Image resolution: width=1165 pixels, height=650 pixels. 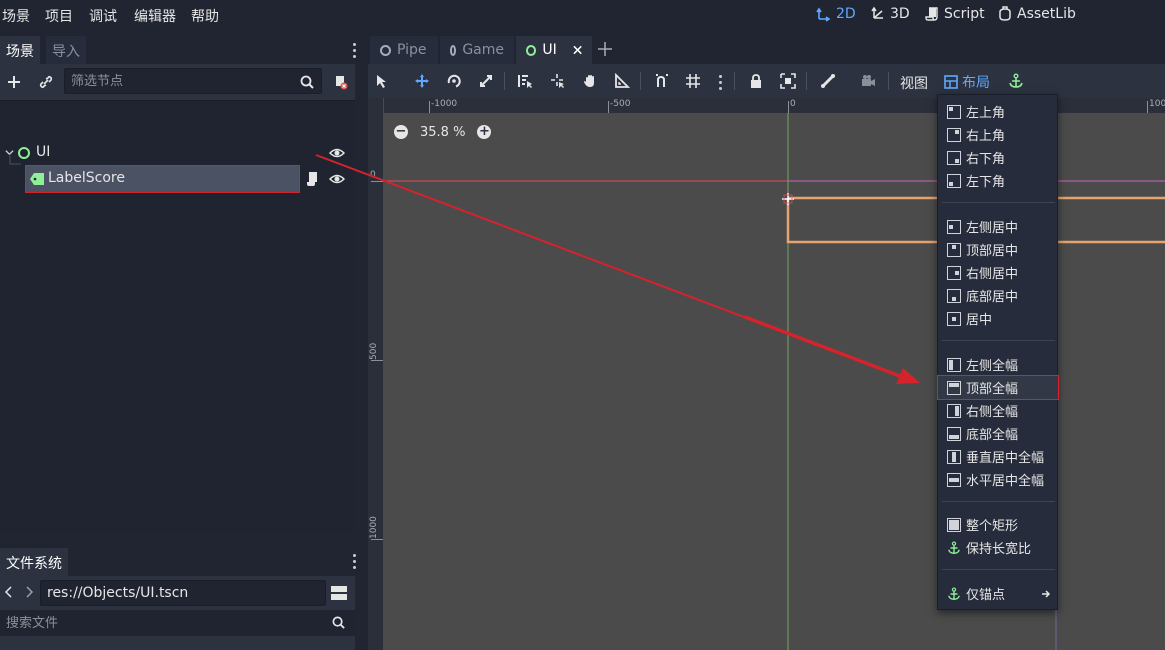 I want to click on ruler-label: -500, so click(x=620, y=104).